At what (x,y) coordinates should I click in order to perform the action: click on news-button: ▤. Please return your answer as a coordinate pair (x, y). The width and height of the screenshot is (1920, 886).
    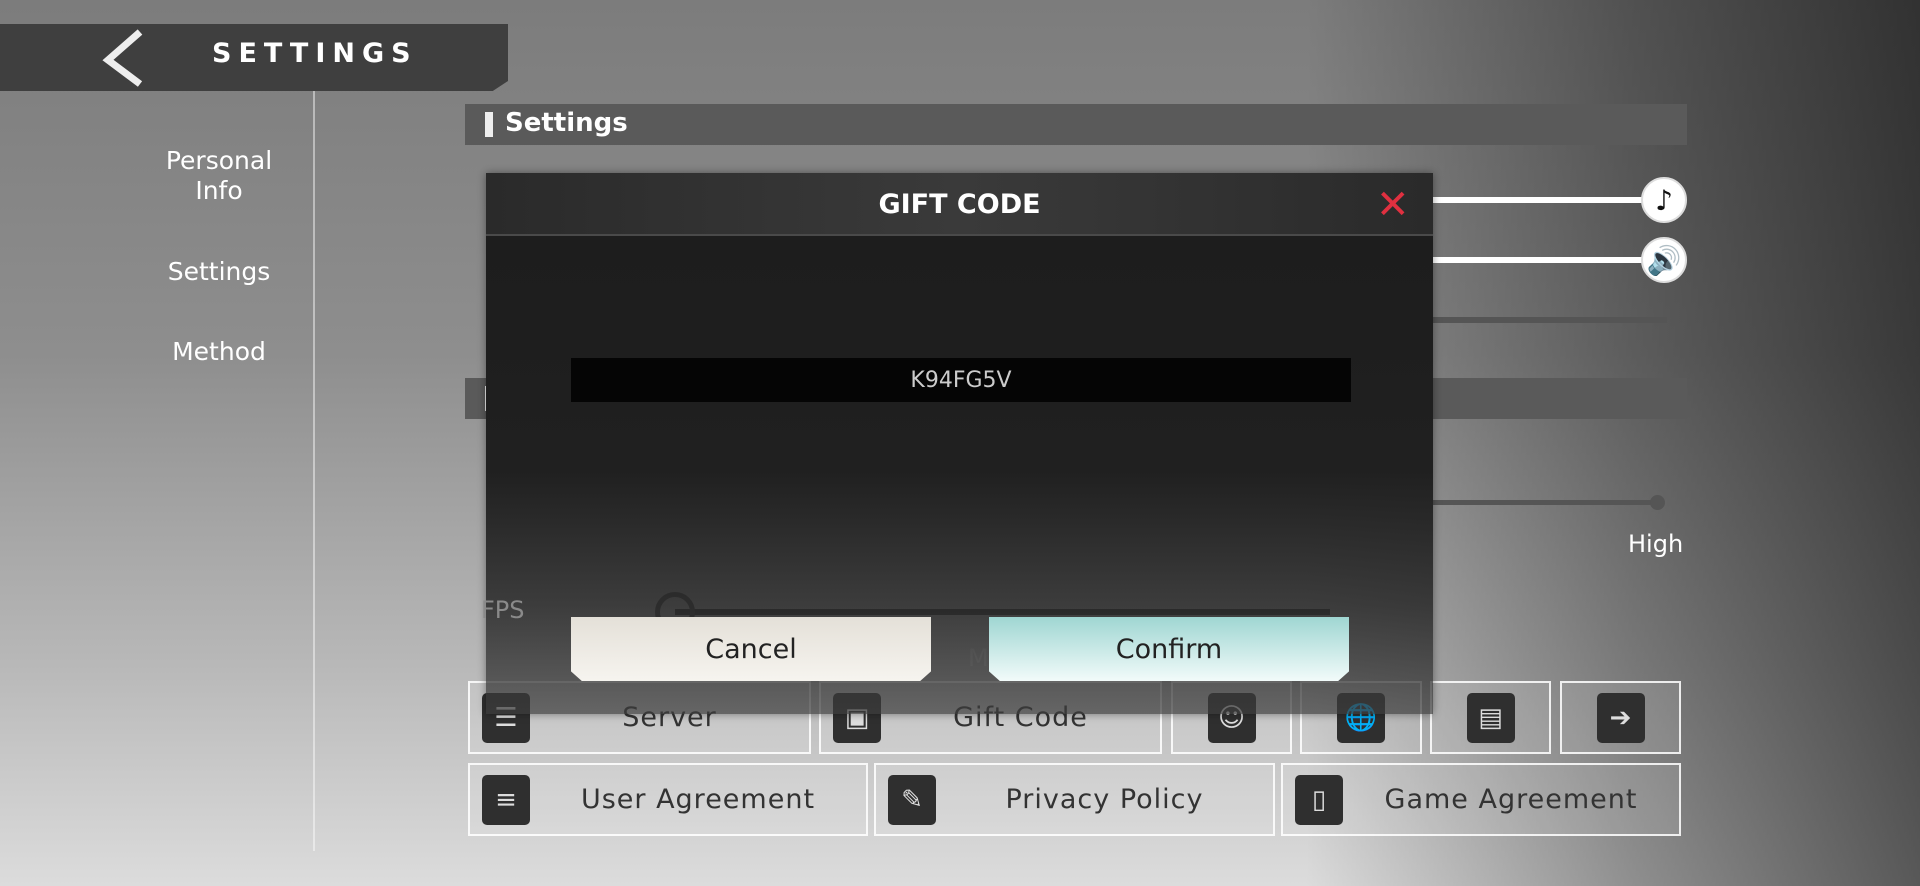
    Looking at the image, I should click on (1490, 717).